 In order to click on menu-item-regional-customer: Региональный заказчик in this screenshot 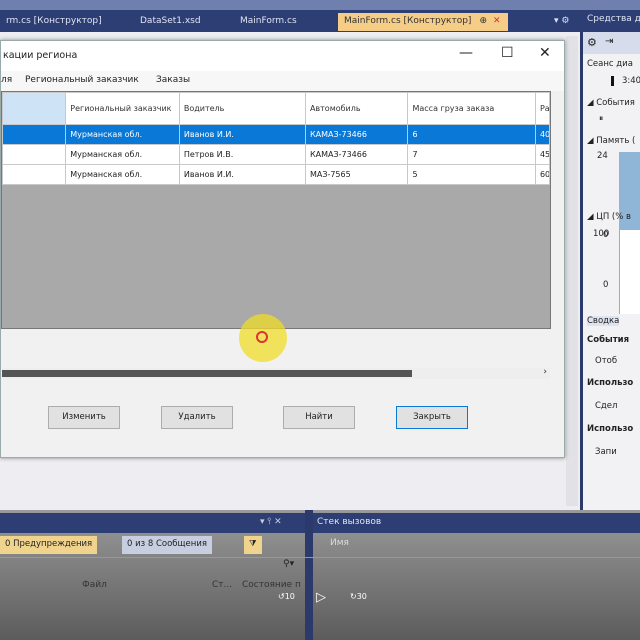, I will do `click(82, 80)`.